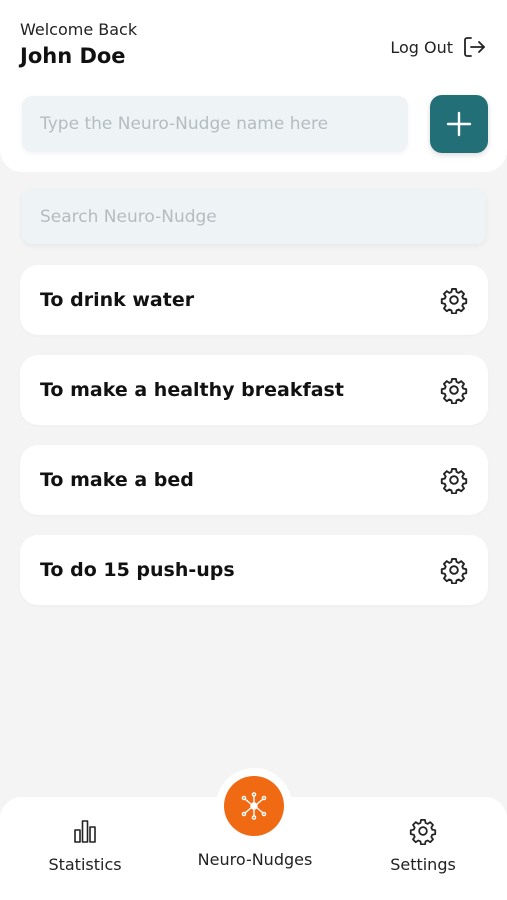 This screenshot has height=900, width=507. Describe the element at coordinates (423, 864) in the screenshot. I see `nav-settings-label: Settings` at that location.